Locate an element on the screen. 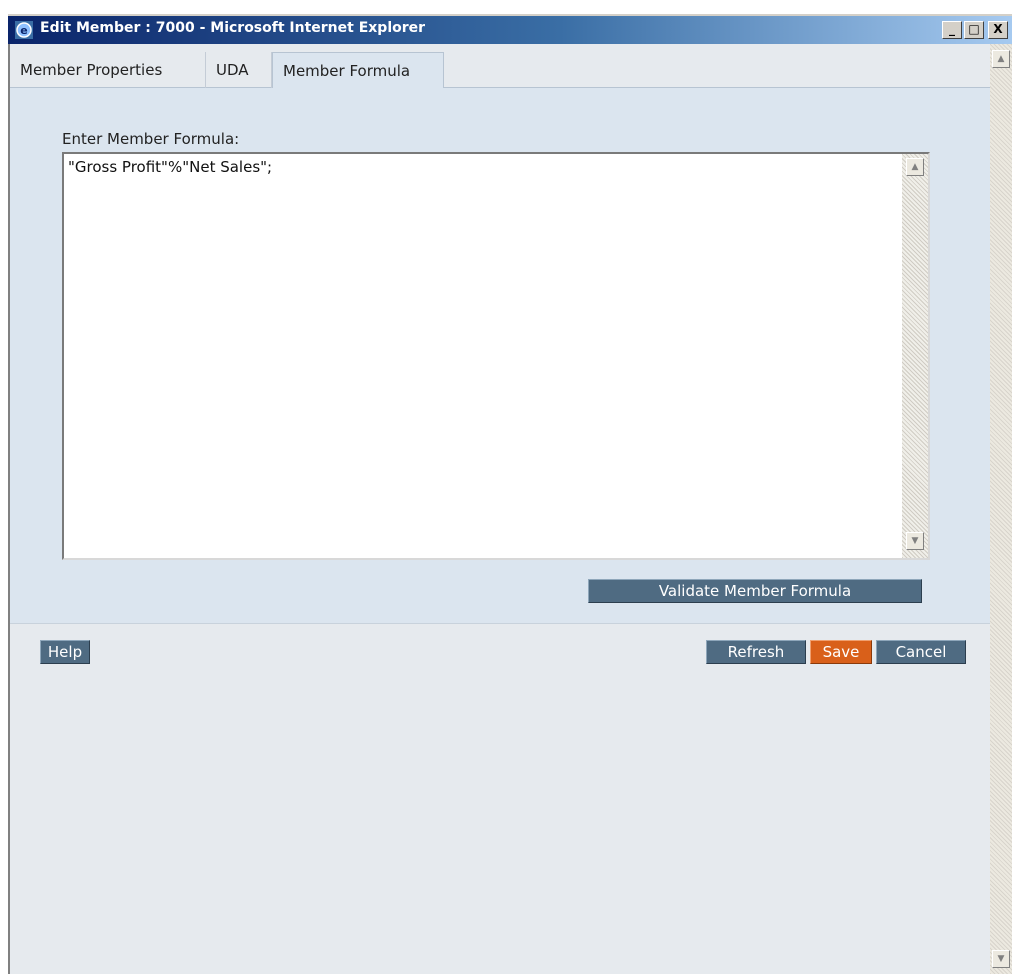 The image size is (1012, 974). formula-text: "Gross Profit"%"Net Sales"; is located at coordinates (170, 167).